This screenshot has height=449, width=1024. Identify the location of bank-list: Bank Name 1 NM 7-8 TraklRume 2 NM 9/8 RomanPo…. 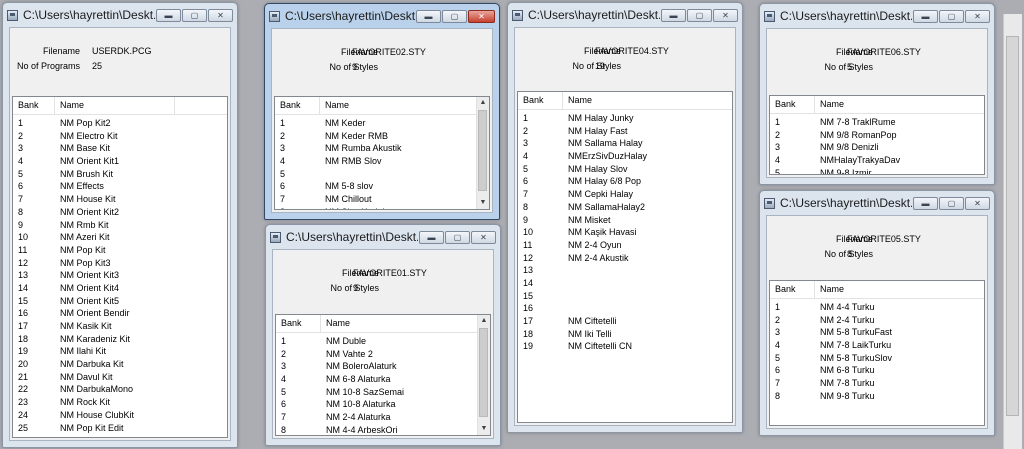
(877, 135).